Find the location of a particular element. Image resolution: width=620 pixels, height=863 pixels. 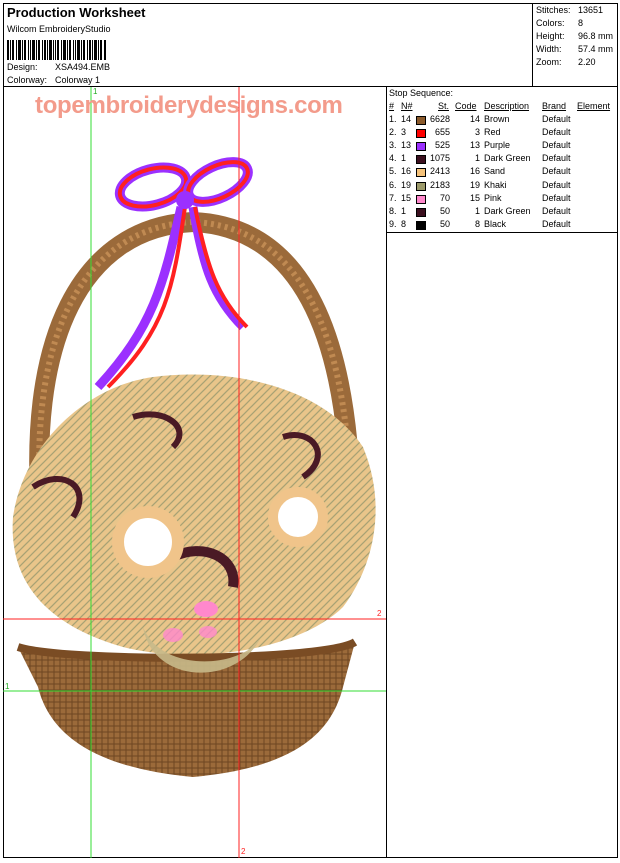

stop-stitches: 1075 is located at coordinates (439, 158).